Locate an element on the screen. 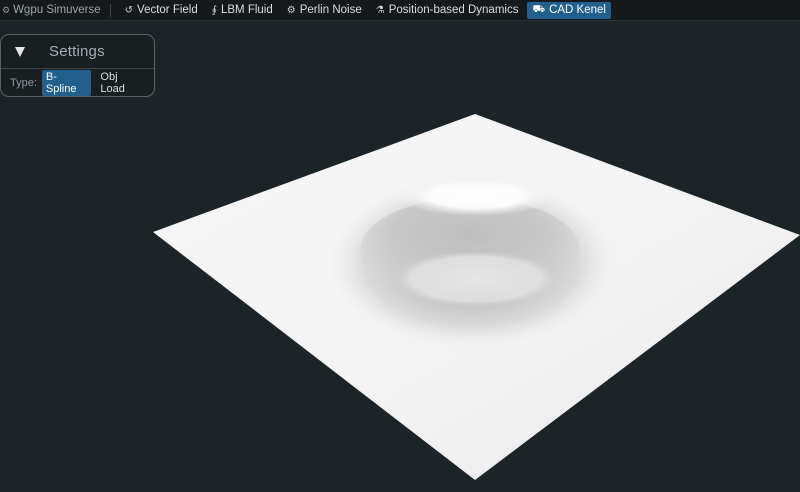 The image size is (800, 492). type-label: Type: is located at coordinates (23, 82).